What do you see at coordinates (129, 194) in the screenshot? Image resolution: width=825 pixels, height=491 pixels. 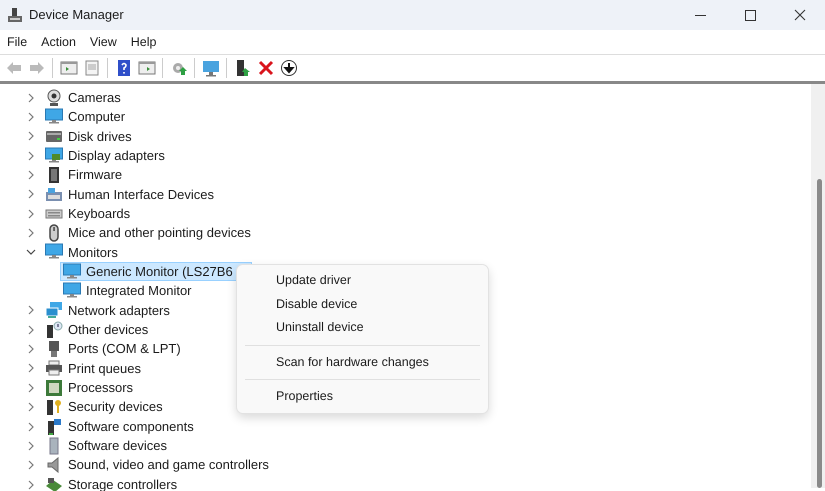 I see `tree-item: Human Interface Devices` at bounding box center [129, 194].